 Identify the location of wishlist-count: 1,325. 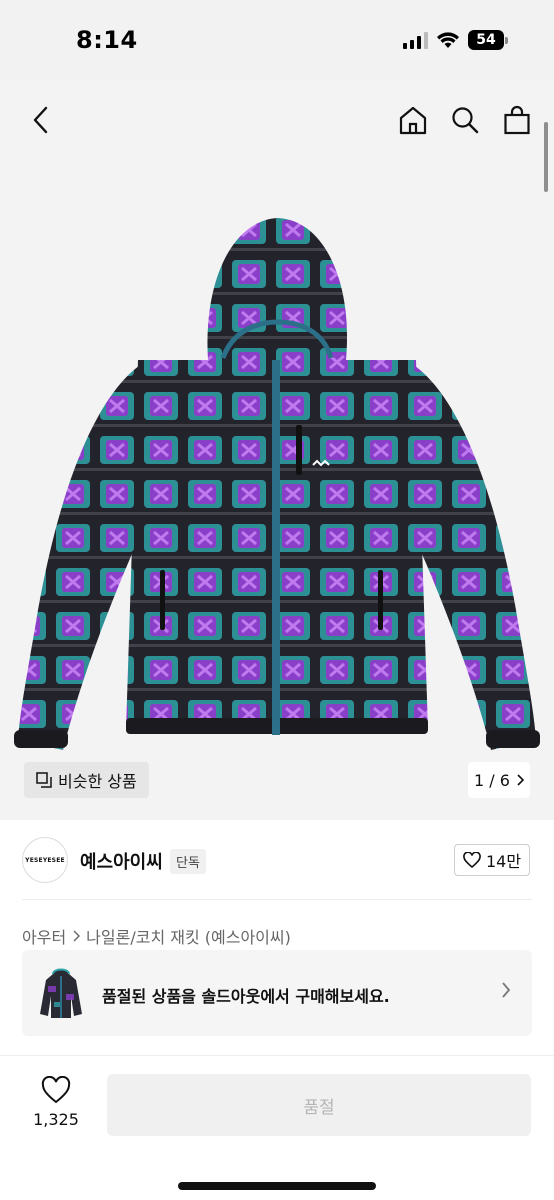
(56, 1119).